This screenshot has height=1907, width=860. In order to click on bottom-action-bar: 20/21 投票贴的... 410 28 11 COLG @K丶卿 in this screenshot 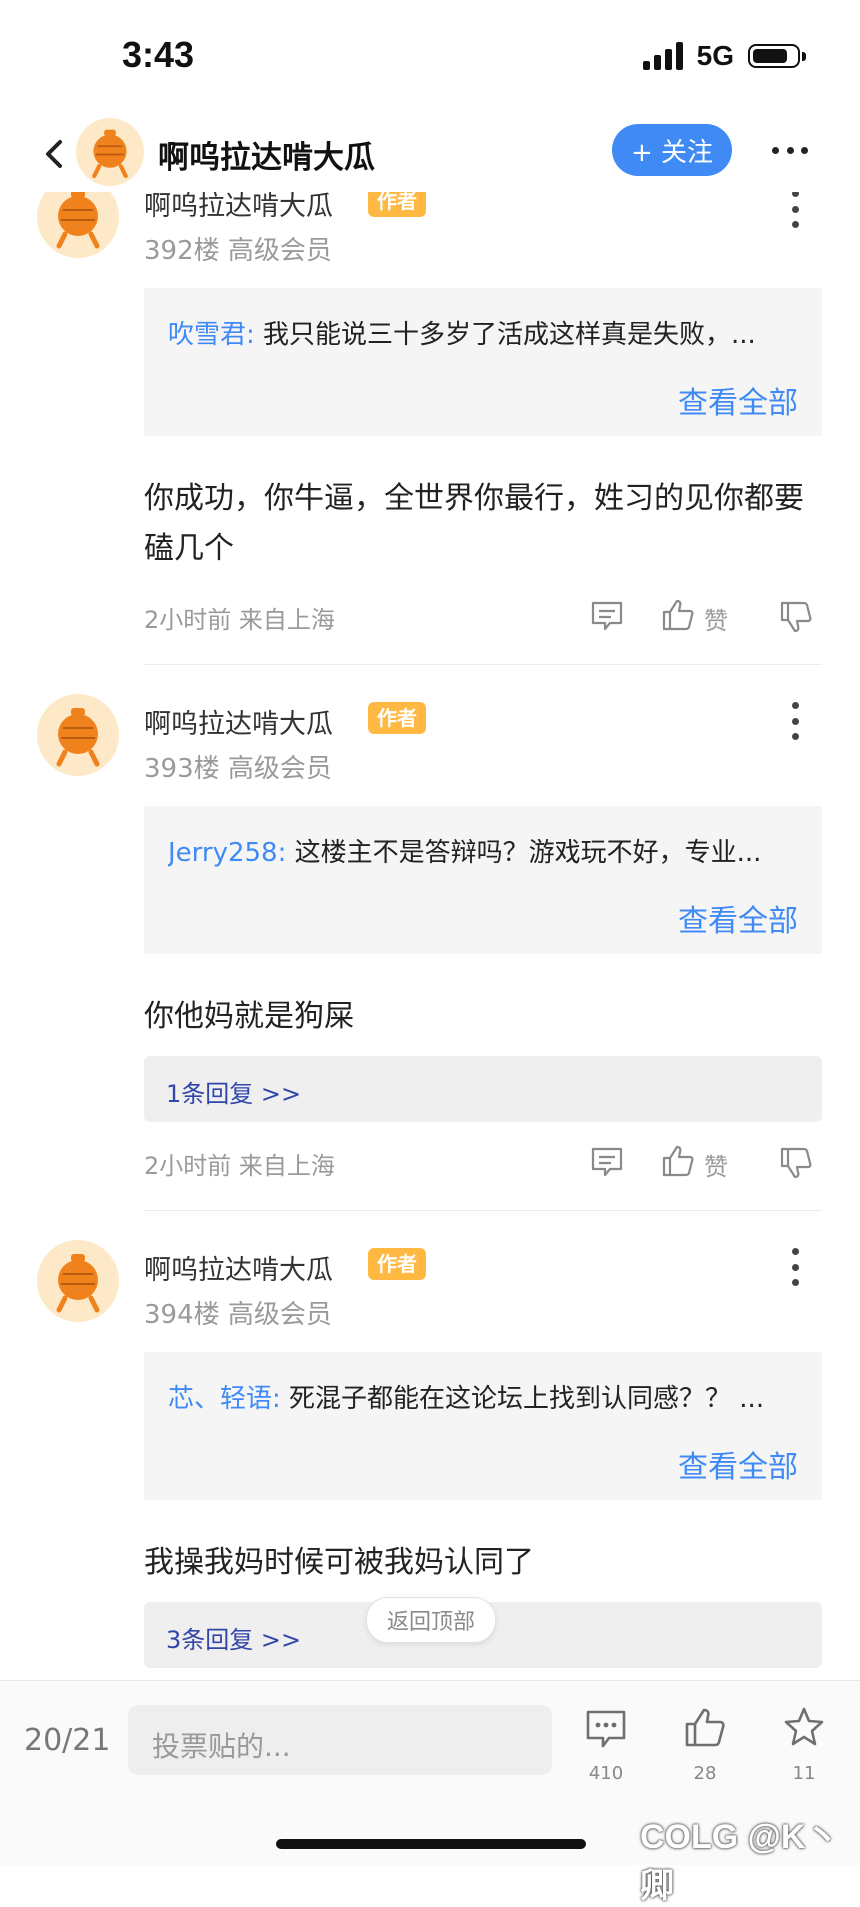, I will do `click(430, 1792)`.